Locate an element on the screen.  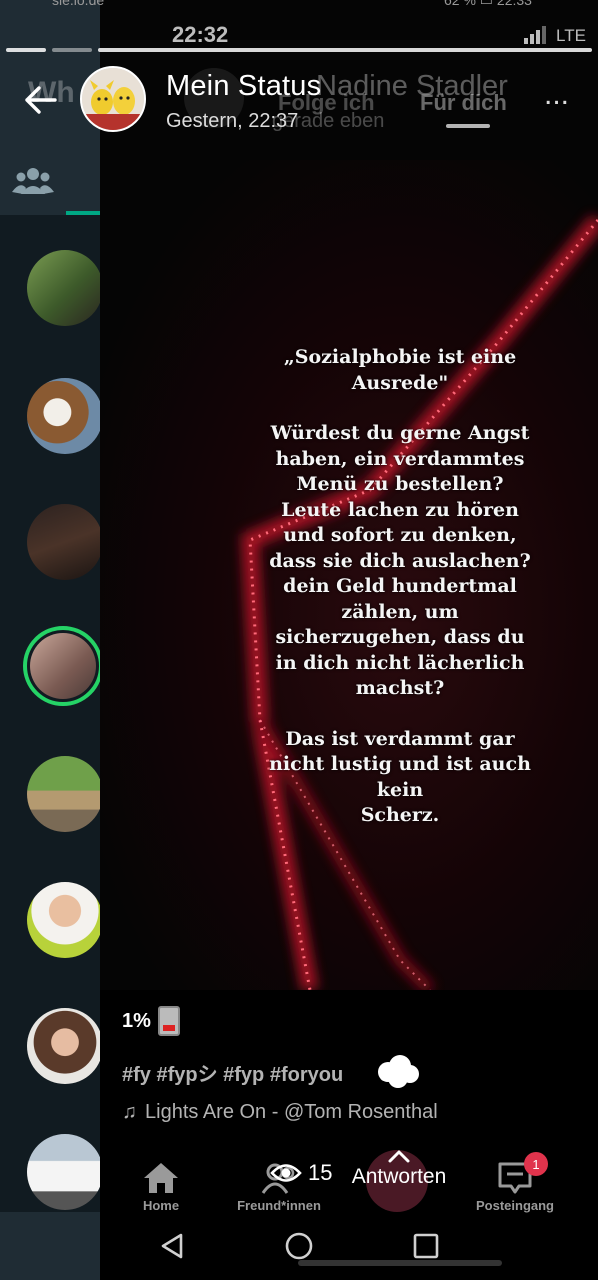
overlay-creator-name: Nadine Stadler is located at coordinates (412, 86).